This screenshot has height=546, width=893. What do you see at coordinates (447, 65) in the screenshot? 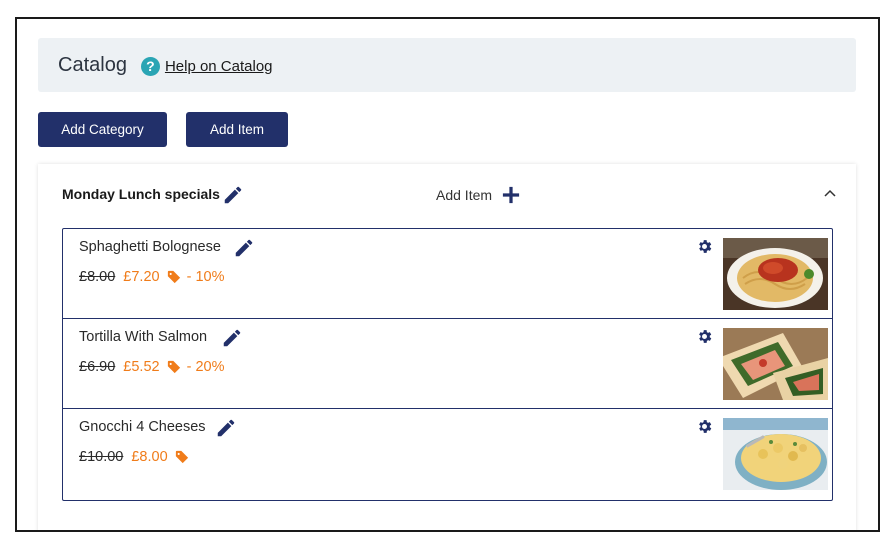
I see `catalog-header: Catalog ? Help on Catalog` at bounding box center [447, 65].